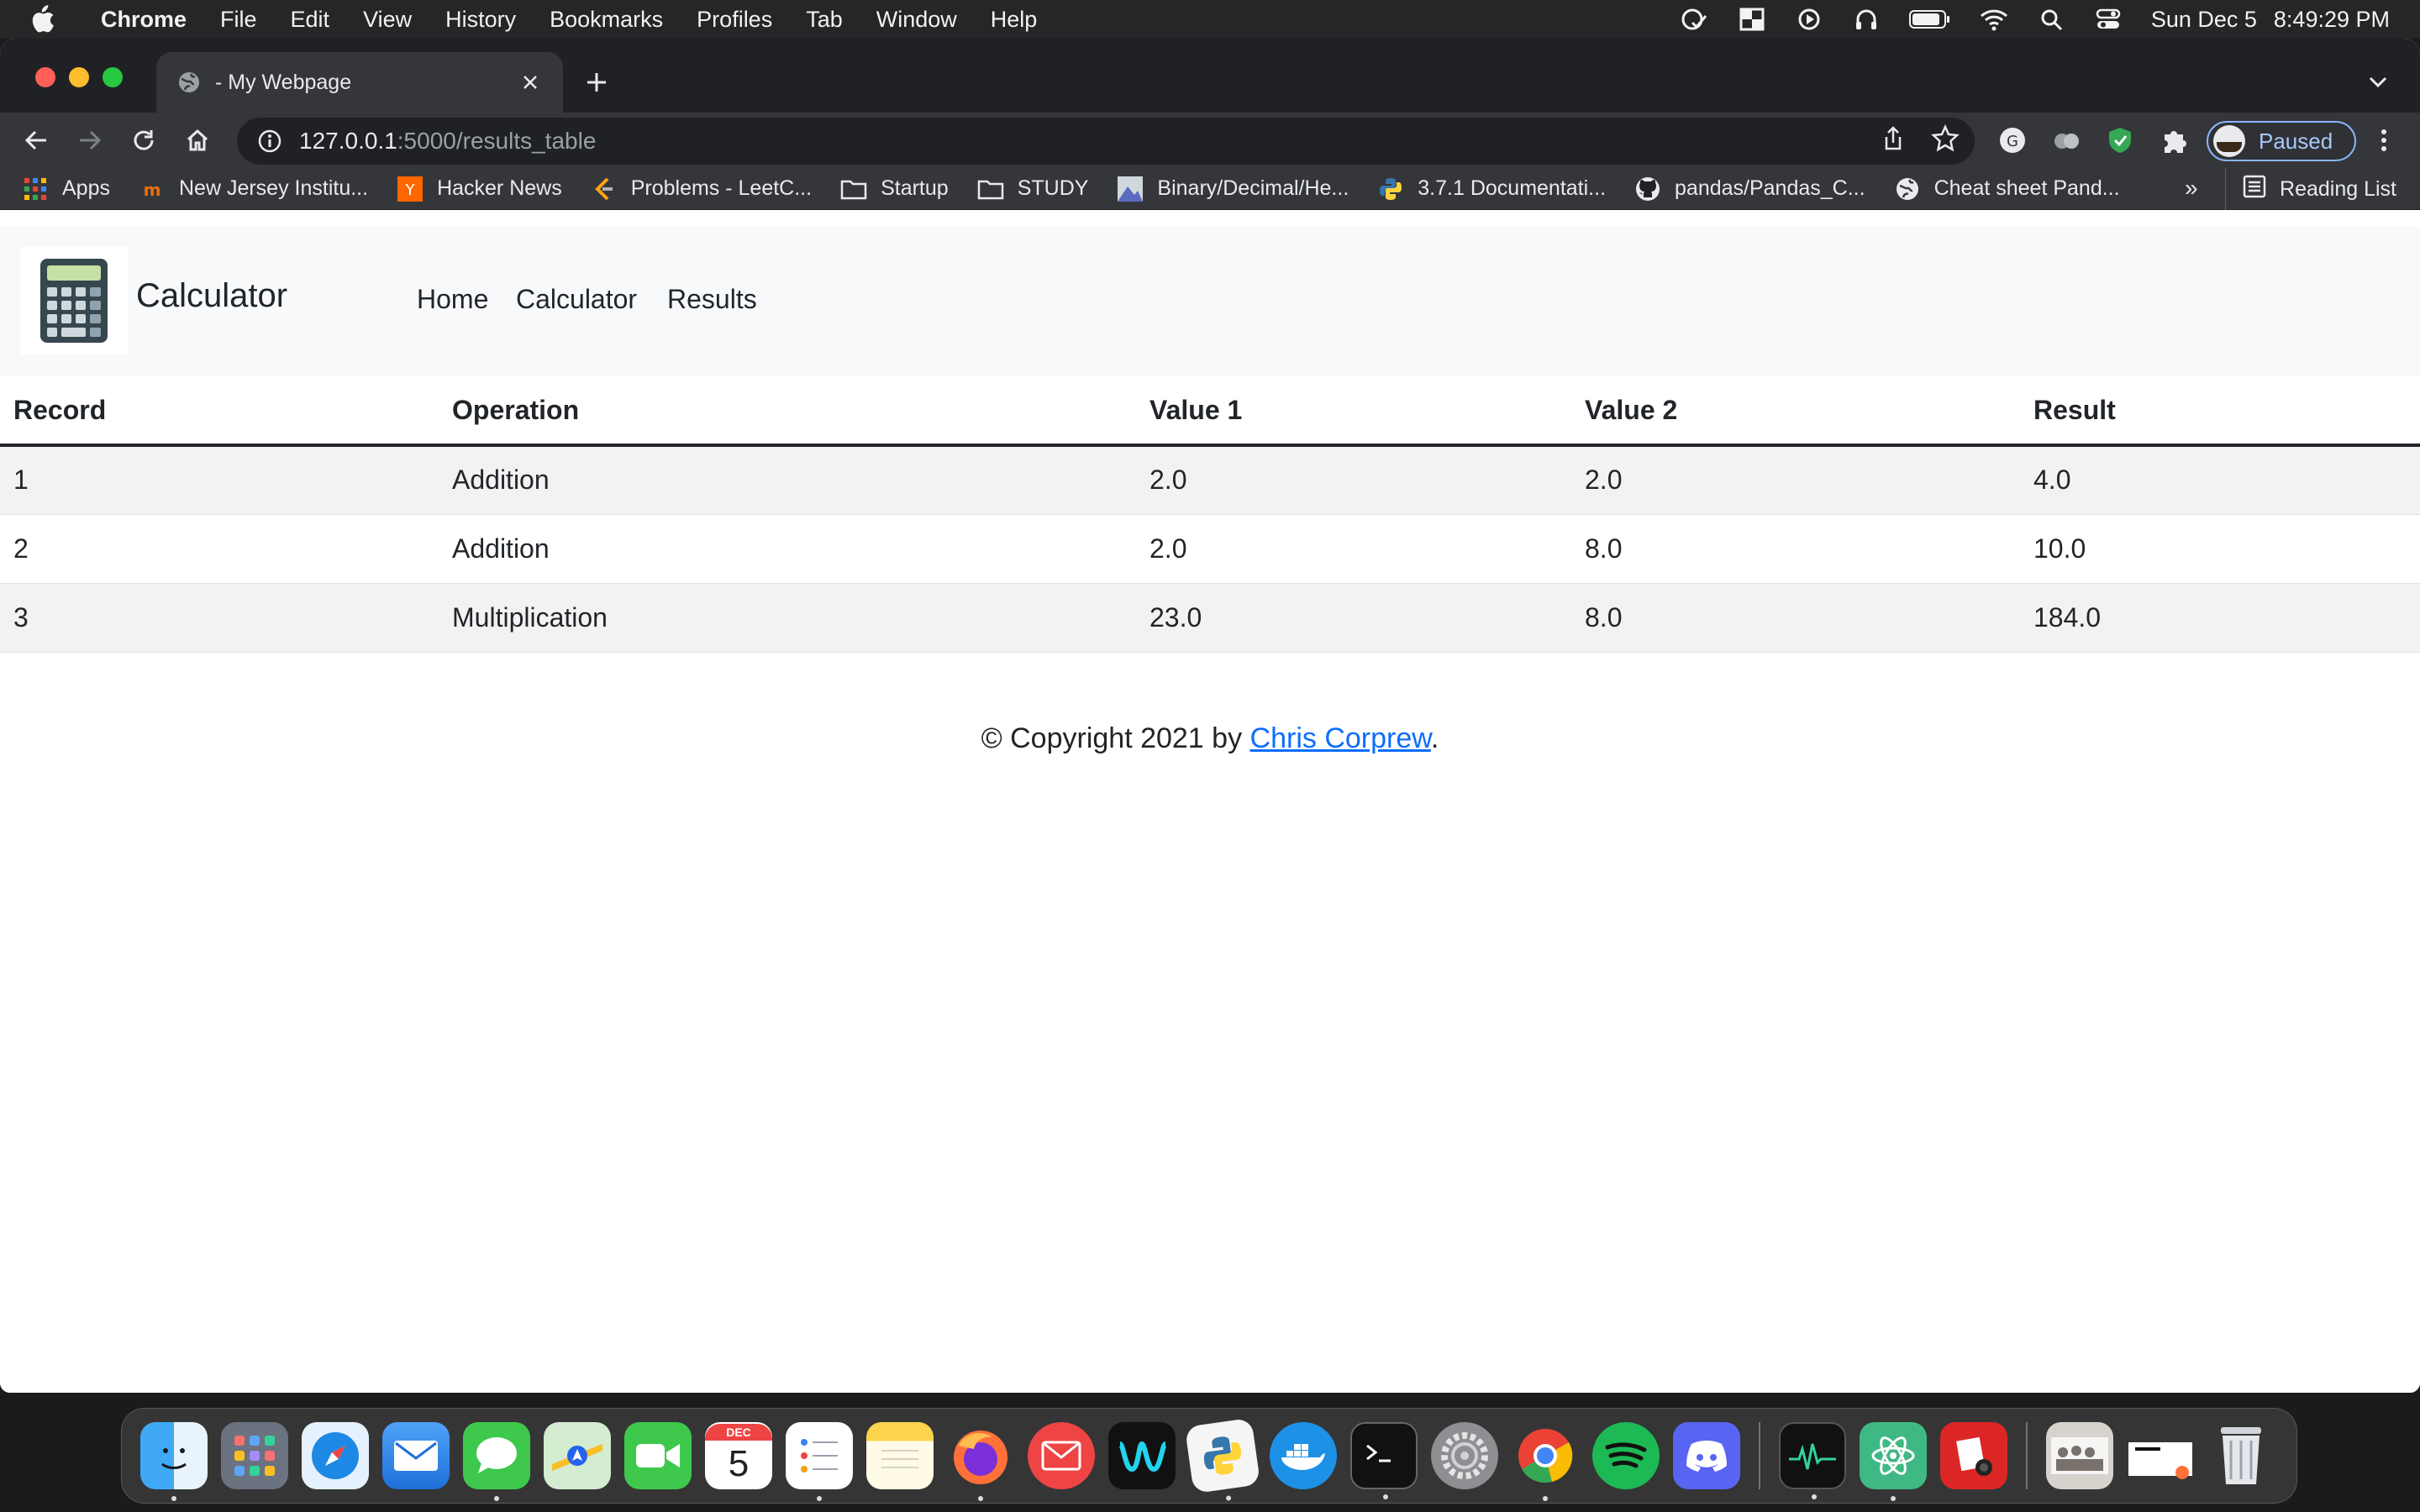  Describe the element at coordinates (45, 77) in the screenshot. I see `close-window-button` at that location.